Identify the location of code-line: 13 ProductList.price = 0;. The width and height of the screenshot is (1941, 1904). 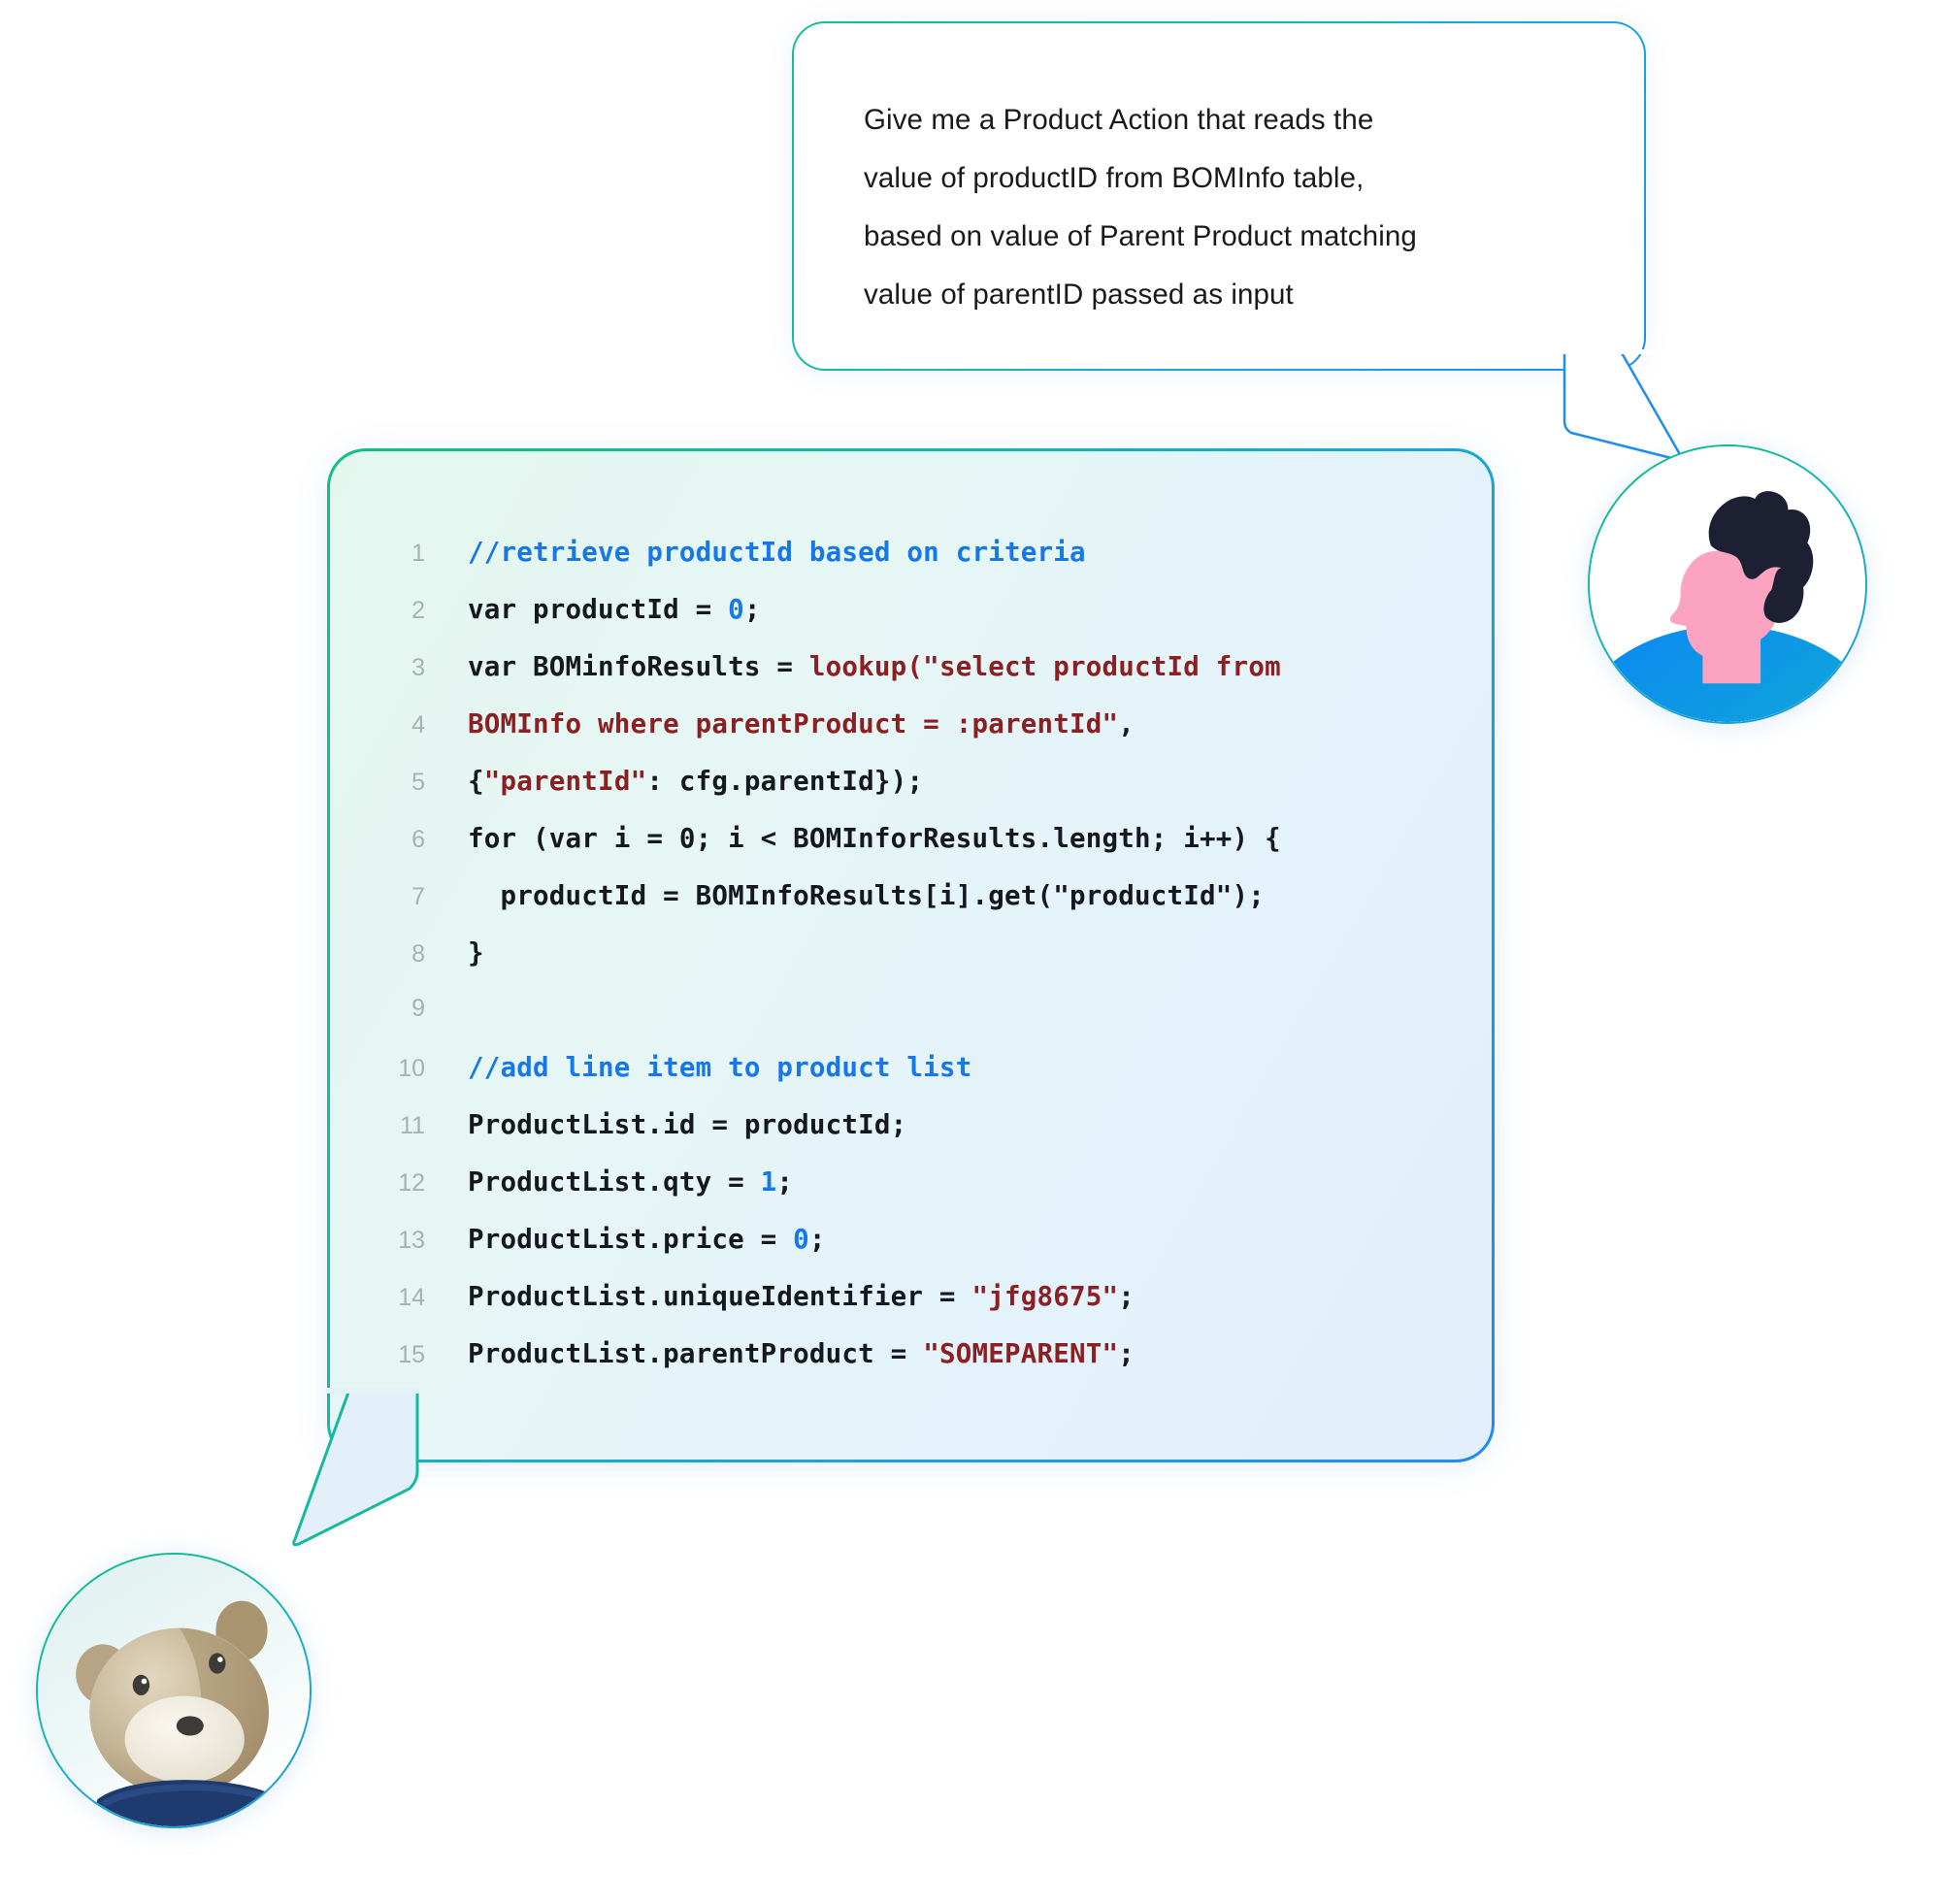
(914, 1252).